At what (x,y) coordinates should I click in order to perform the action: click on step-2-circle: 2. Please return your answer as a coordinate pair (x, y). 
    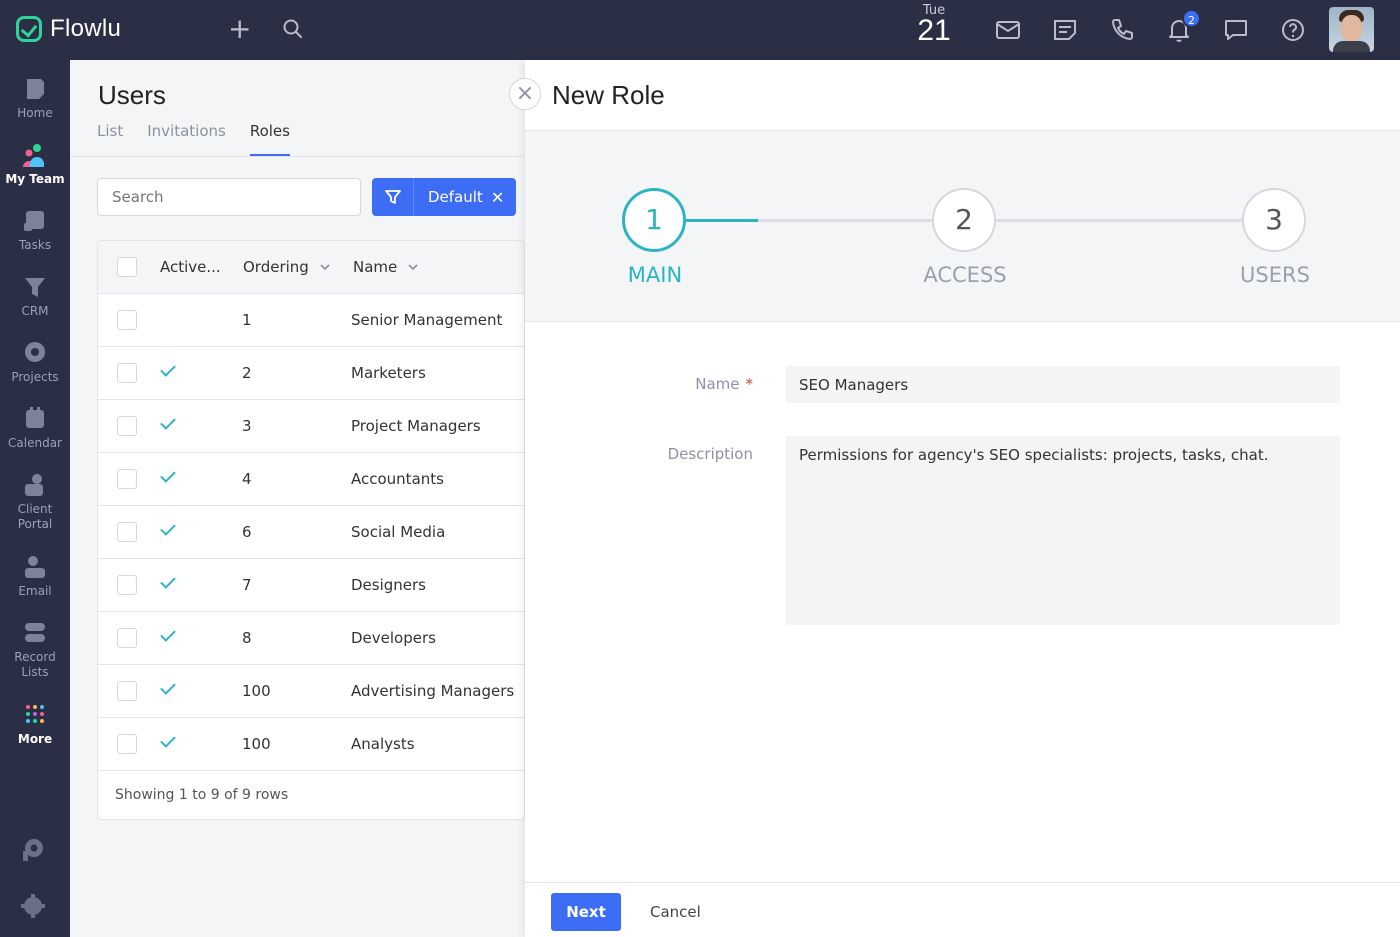
    Looking at the image, I should click on (964, 220).